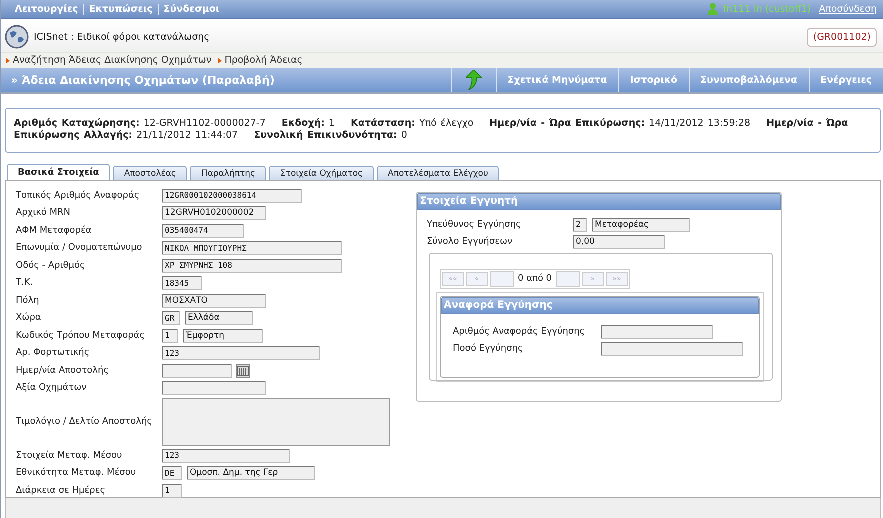 The image size is (883, 518). Describe the element at coordinates (232, 195) in the screenshot. I see `input-field: 12GR000102000038614` at that location.